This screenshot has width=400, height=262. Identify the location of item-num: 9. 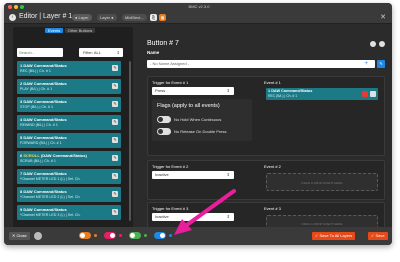
(21, 209).